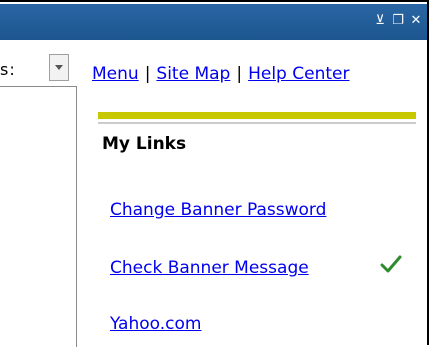 The height and width of the screenshot is (347, 438). What do you see at coordinates (257, 115) in the screenshot?
I see `accent-bar` at bounding box center [257, 115].